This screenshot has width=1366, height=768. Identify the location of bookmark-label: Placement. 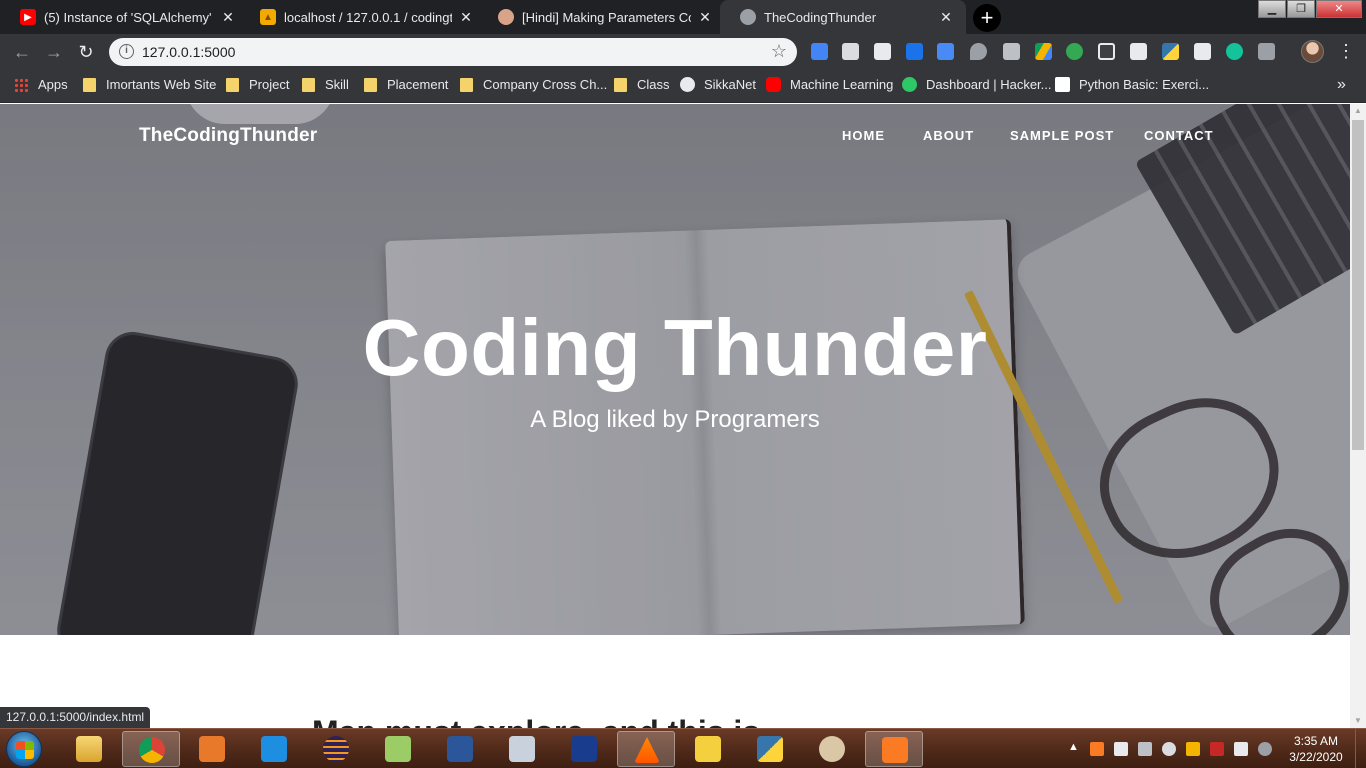
(418, 84).